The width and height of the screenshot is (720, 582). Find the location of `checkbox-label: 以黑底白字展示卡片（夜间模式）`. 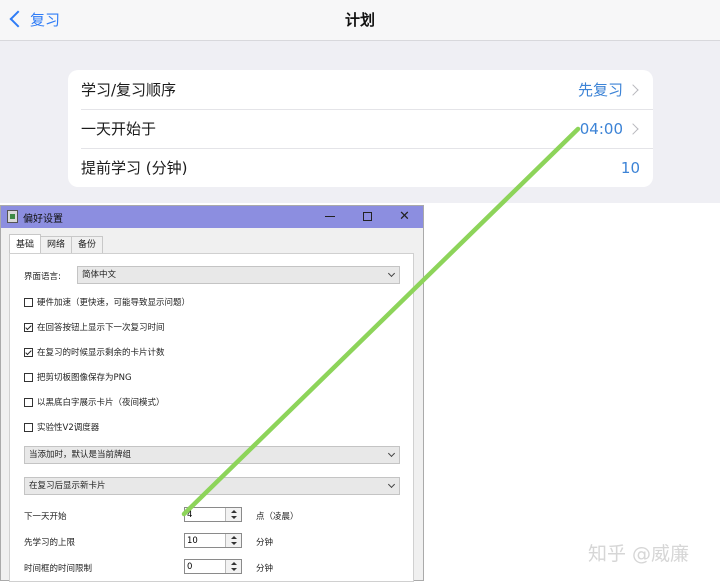

checkbox-label: 以黑底白字展示卡片（夜间模式） is located at coordinates (101, 403).